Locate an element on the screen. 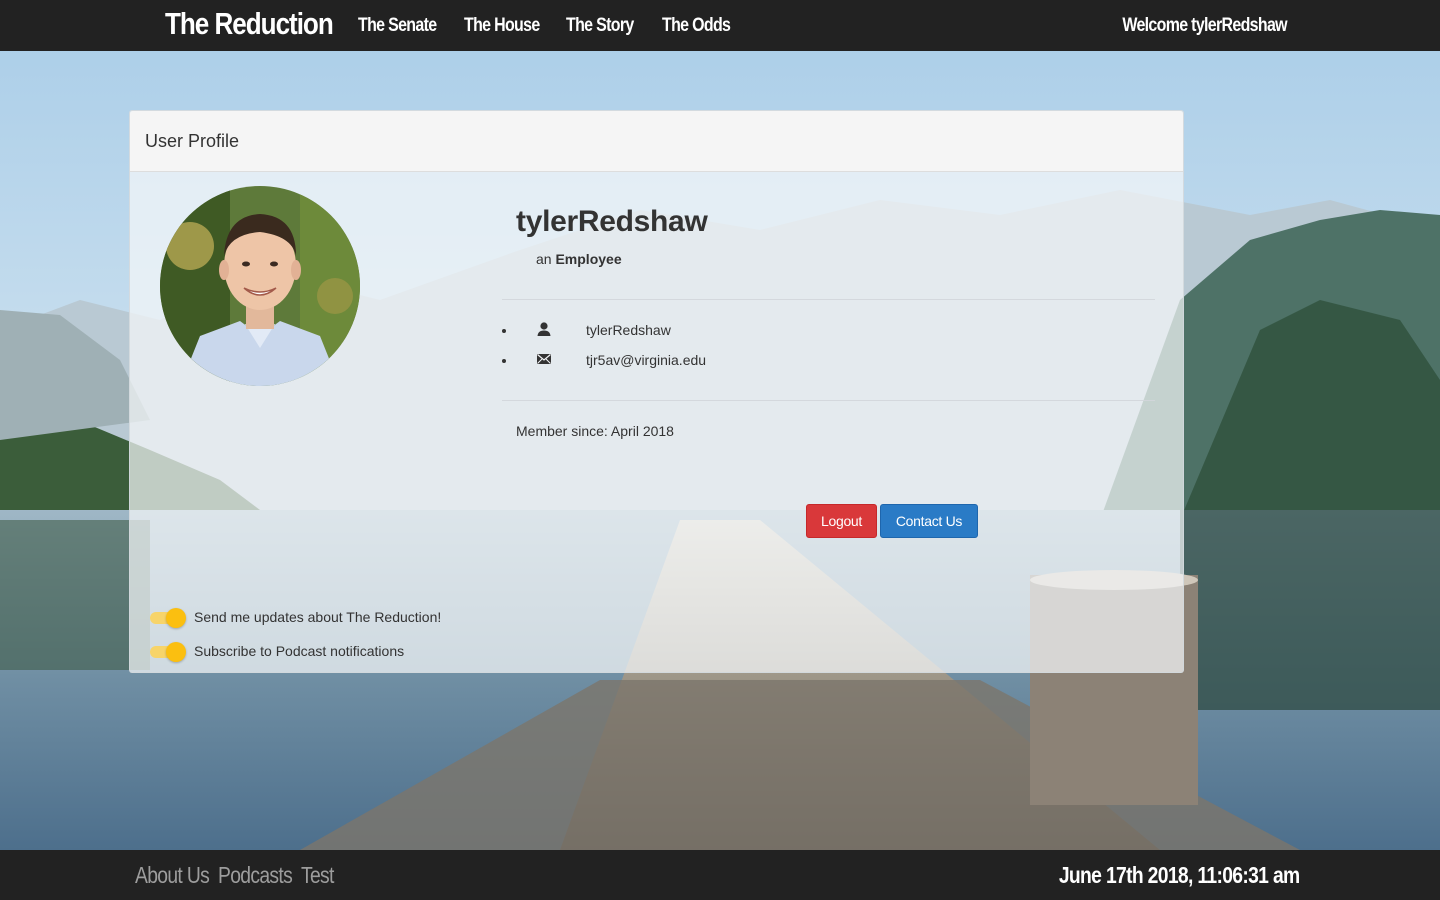  contact-us-button: Contact Us is located at coordinates (929, 521).